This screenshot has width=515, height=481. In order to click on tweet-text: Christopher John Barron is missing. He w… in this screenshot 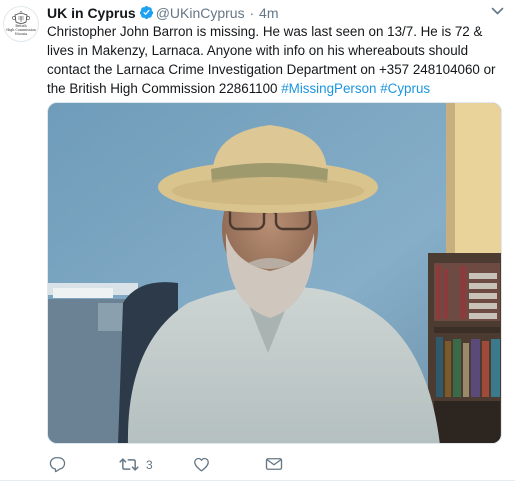, I will do `click(278, 60)`.